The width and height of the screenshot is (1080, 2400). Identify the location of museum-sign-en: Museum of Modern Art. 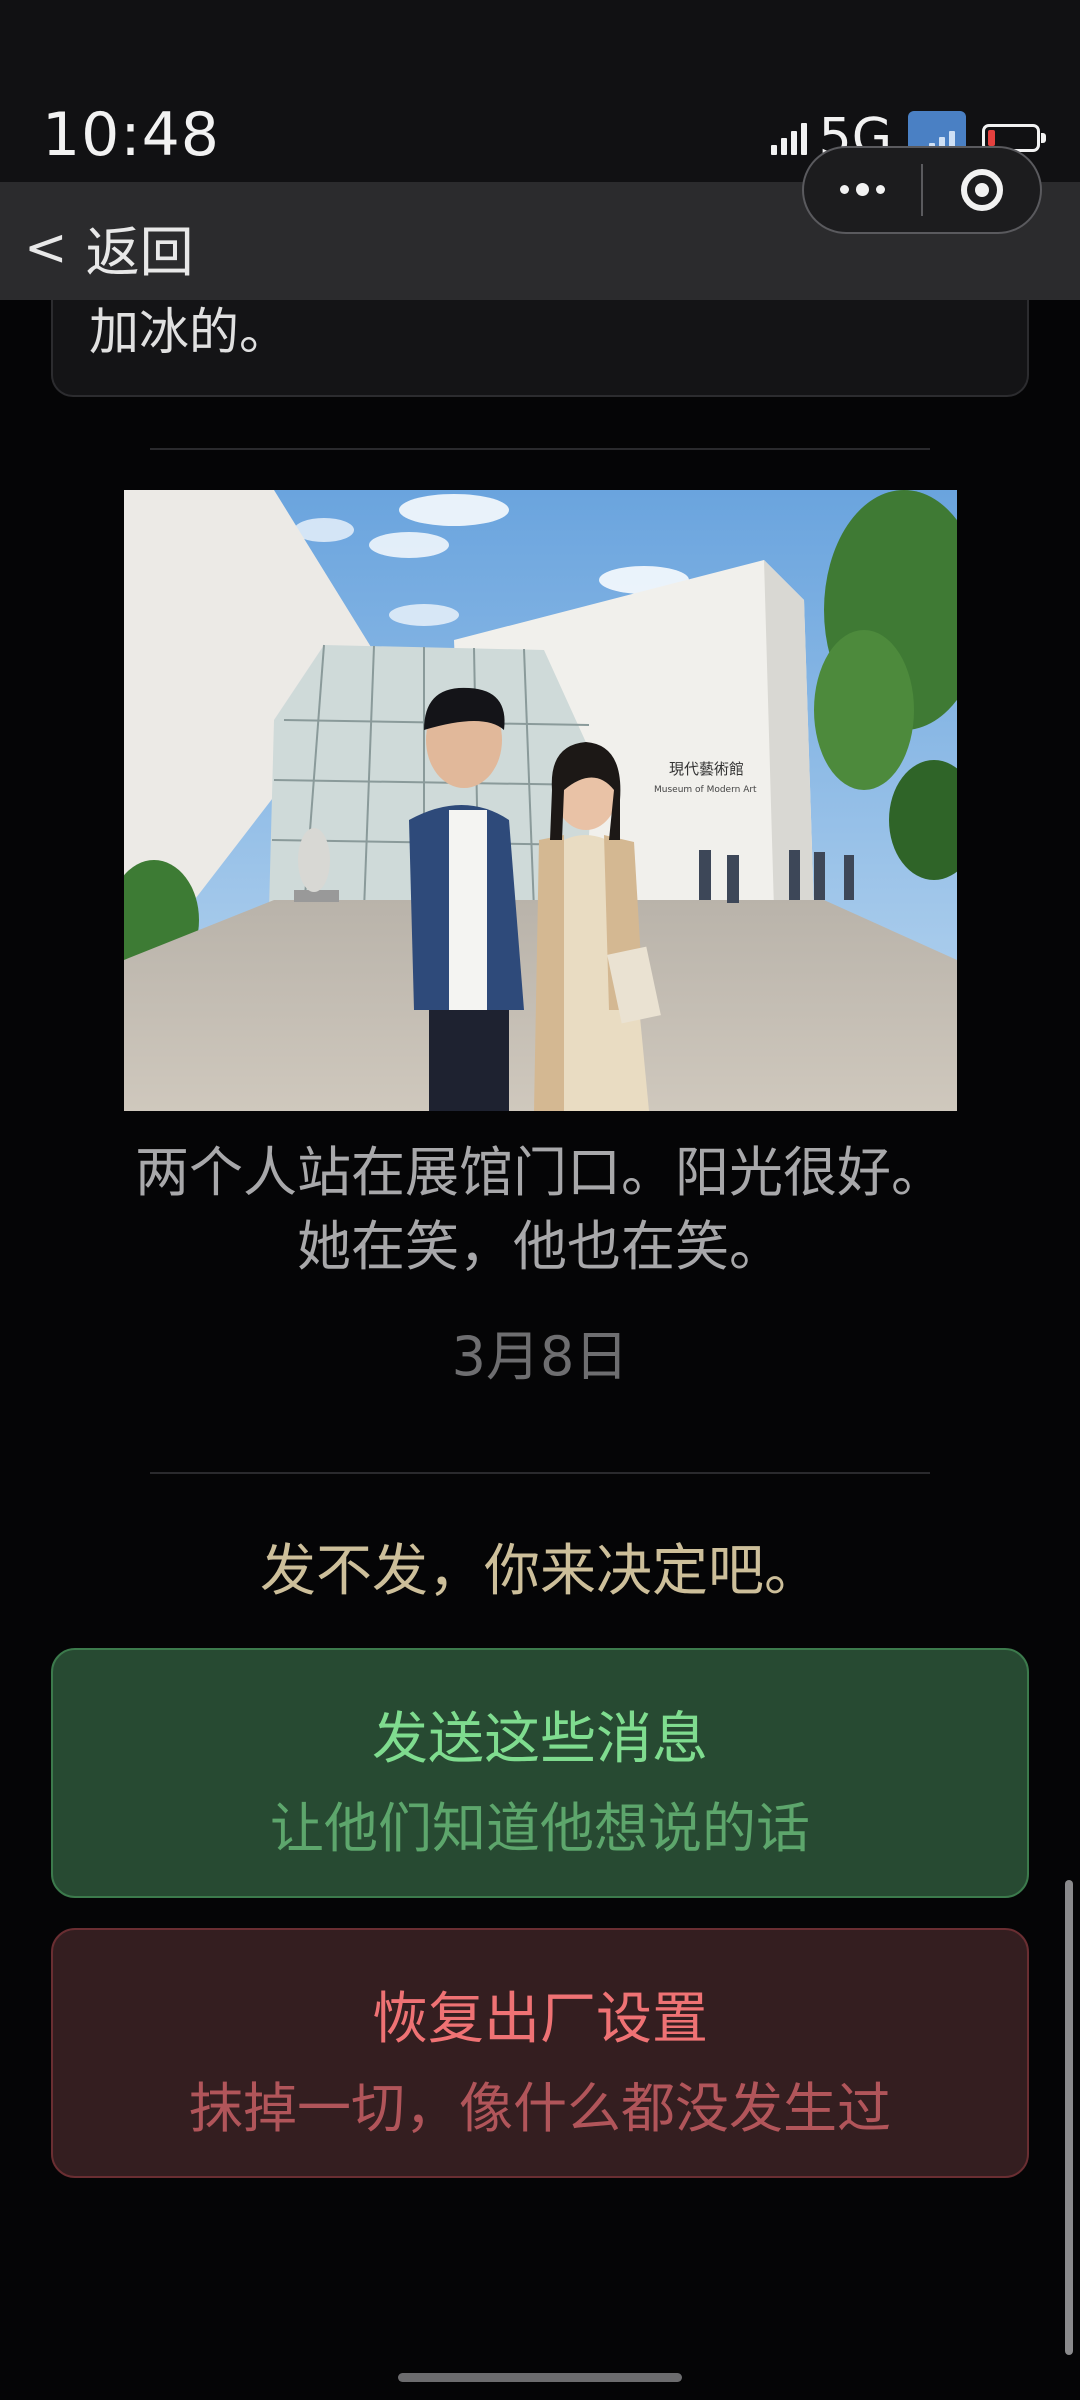
(705, 790).